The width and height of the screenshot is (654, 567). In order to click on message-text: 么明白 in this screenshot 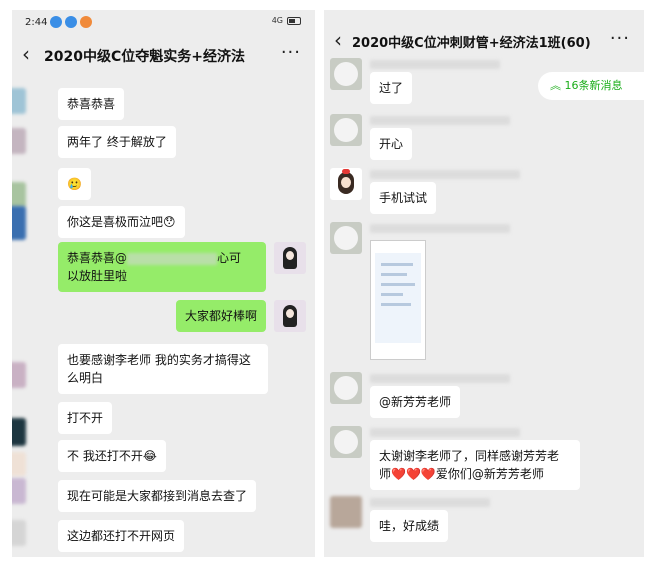, I will do `click(85, 378)`.